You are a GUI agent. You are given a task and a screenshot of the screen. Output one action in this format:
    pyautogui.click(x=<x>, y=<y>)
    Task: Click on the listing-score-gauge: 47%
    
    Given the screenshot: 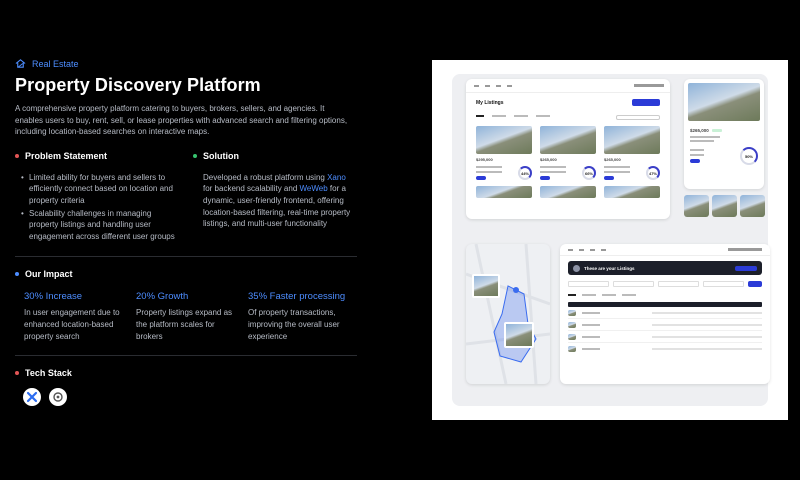 What is the action you would take?
    pyautogui.click(x=653, y=173)
    